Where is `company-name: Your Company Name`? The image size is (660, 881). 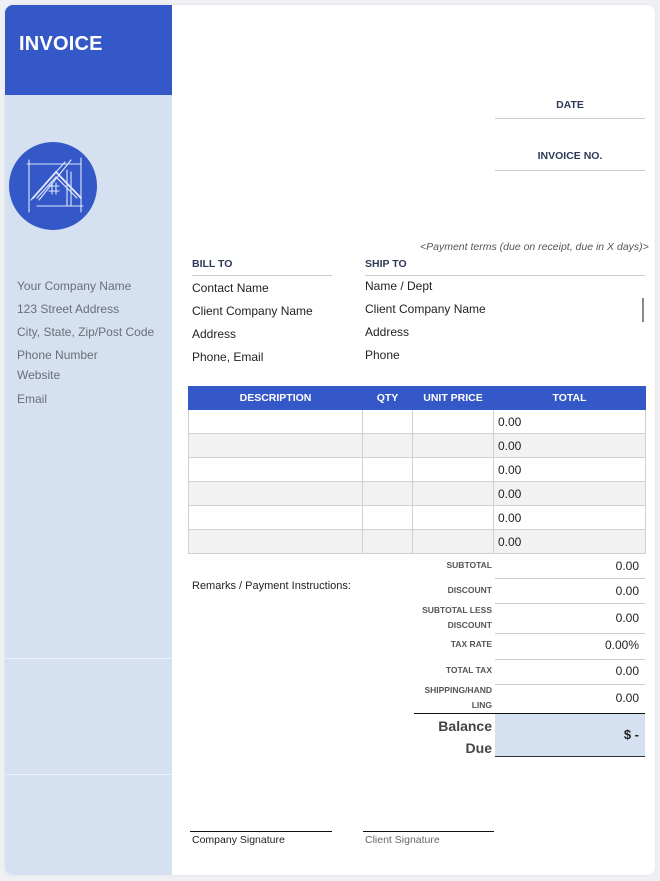 company-name: Your Company Name is located at coordinates (74, 286).